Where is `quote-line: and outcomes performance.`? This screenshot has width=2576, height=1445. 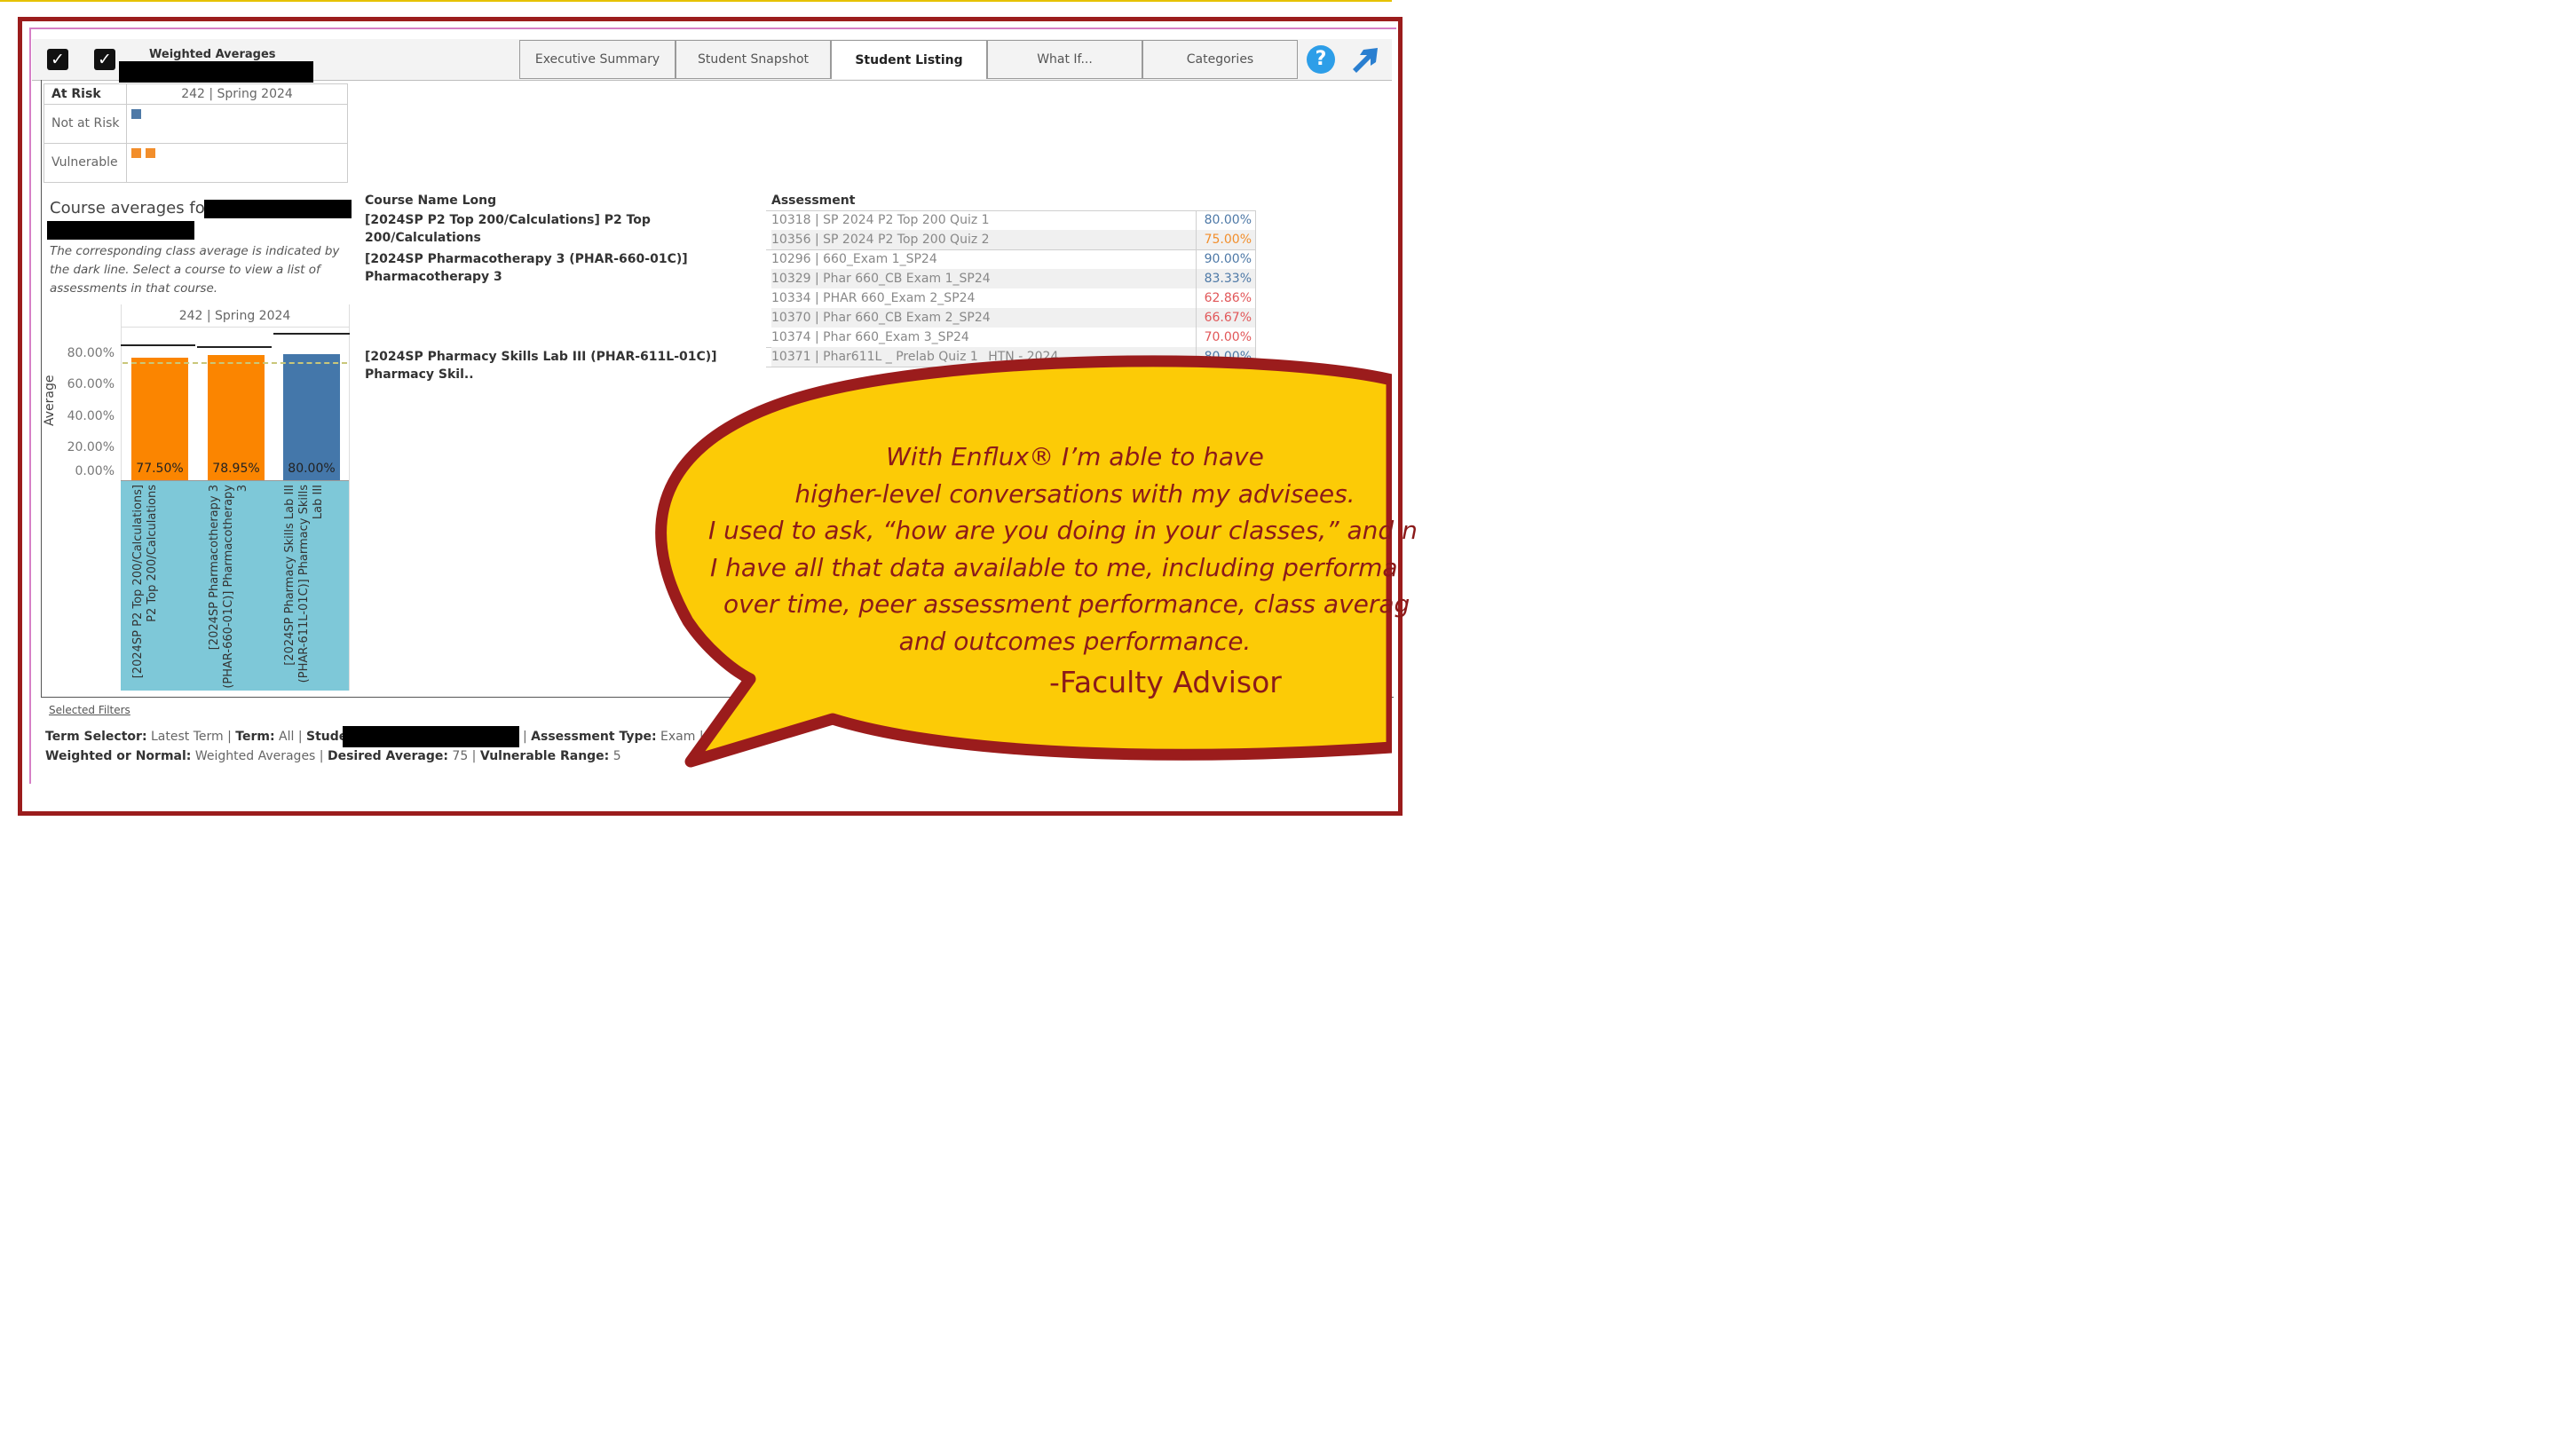 quote-line: and outcomes performance. is located at coordinates (1075, 641).